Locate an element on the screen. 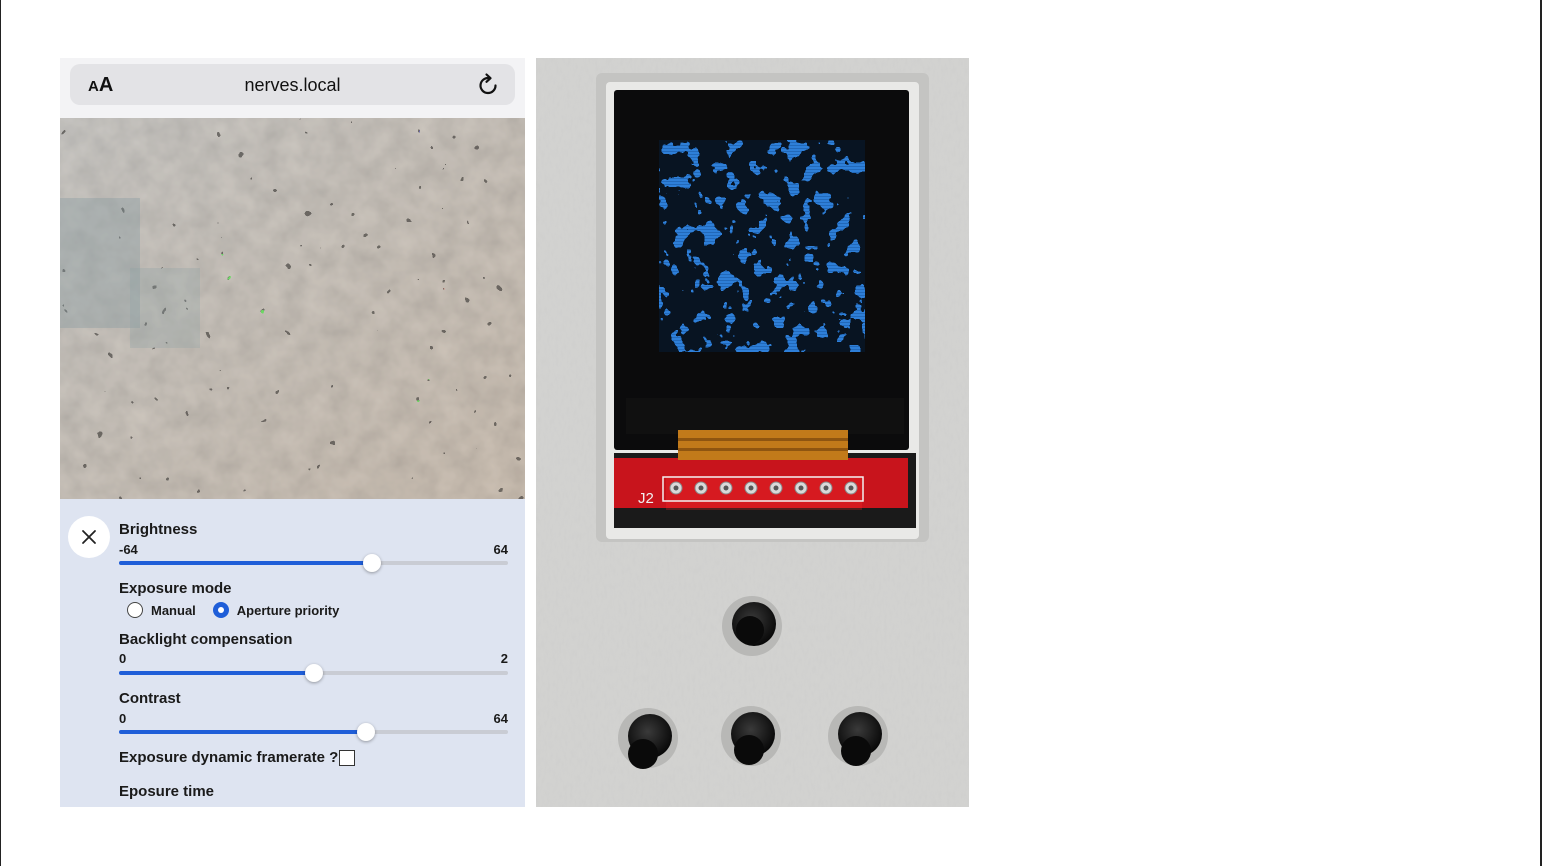 This screenshot has height=866, width=1542. oled-screen is located at coordinates (762, 246).